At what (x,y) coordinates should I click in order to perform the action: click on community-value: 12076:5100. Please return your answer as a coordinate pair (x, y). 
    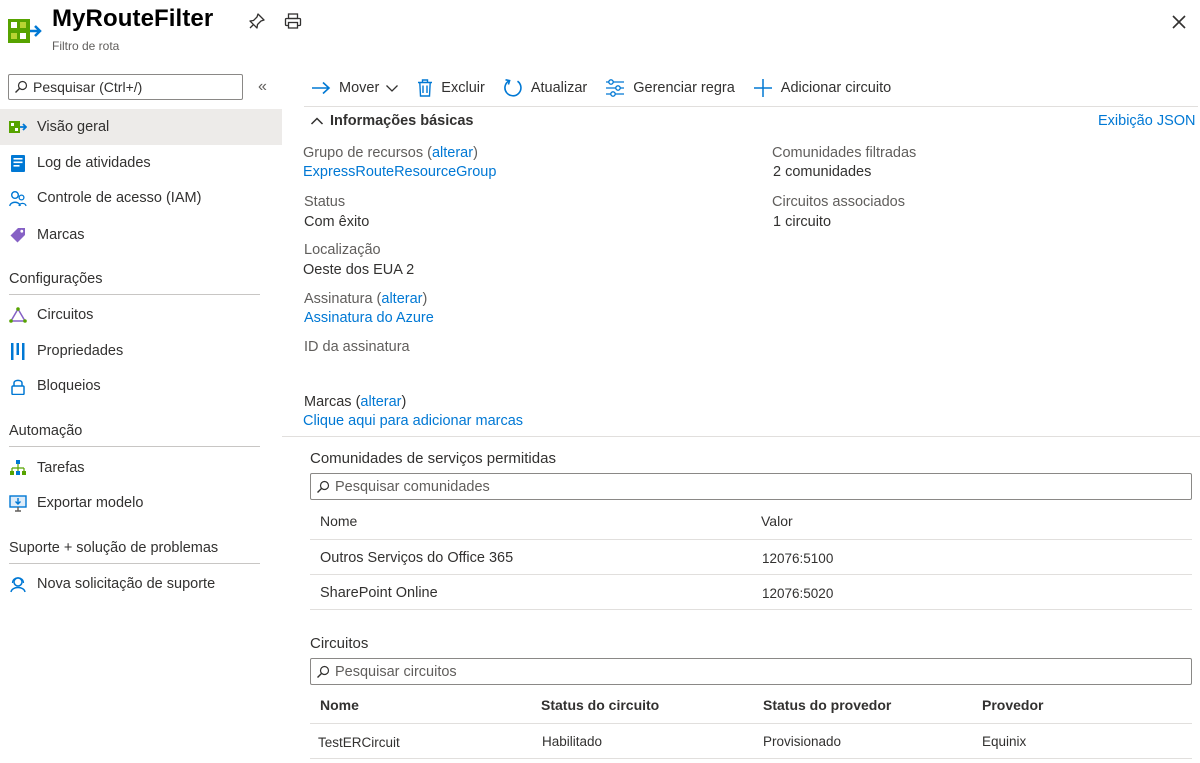
    Looking at the image, I should click on (798, 558).